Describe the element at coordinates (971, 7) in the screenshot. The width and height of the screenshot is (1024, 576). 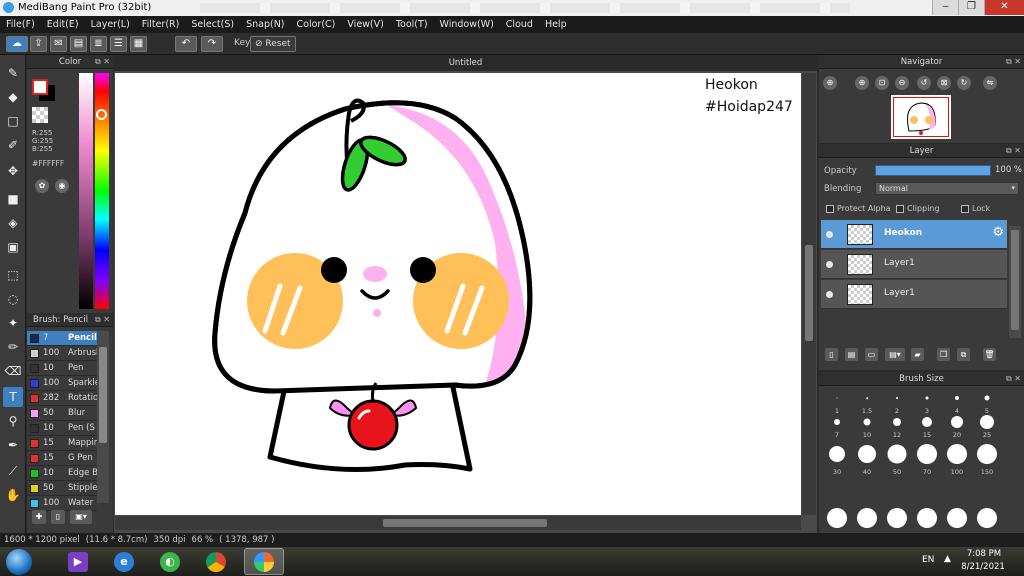
I see `restore-button: ❐` at that location.